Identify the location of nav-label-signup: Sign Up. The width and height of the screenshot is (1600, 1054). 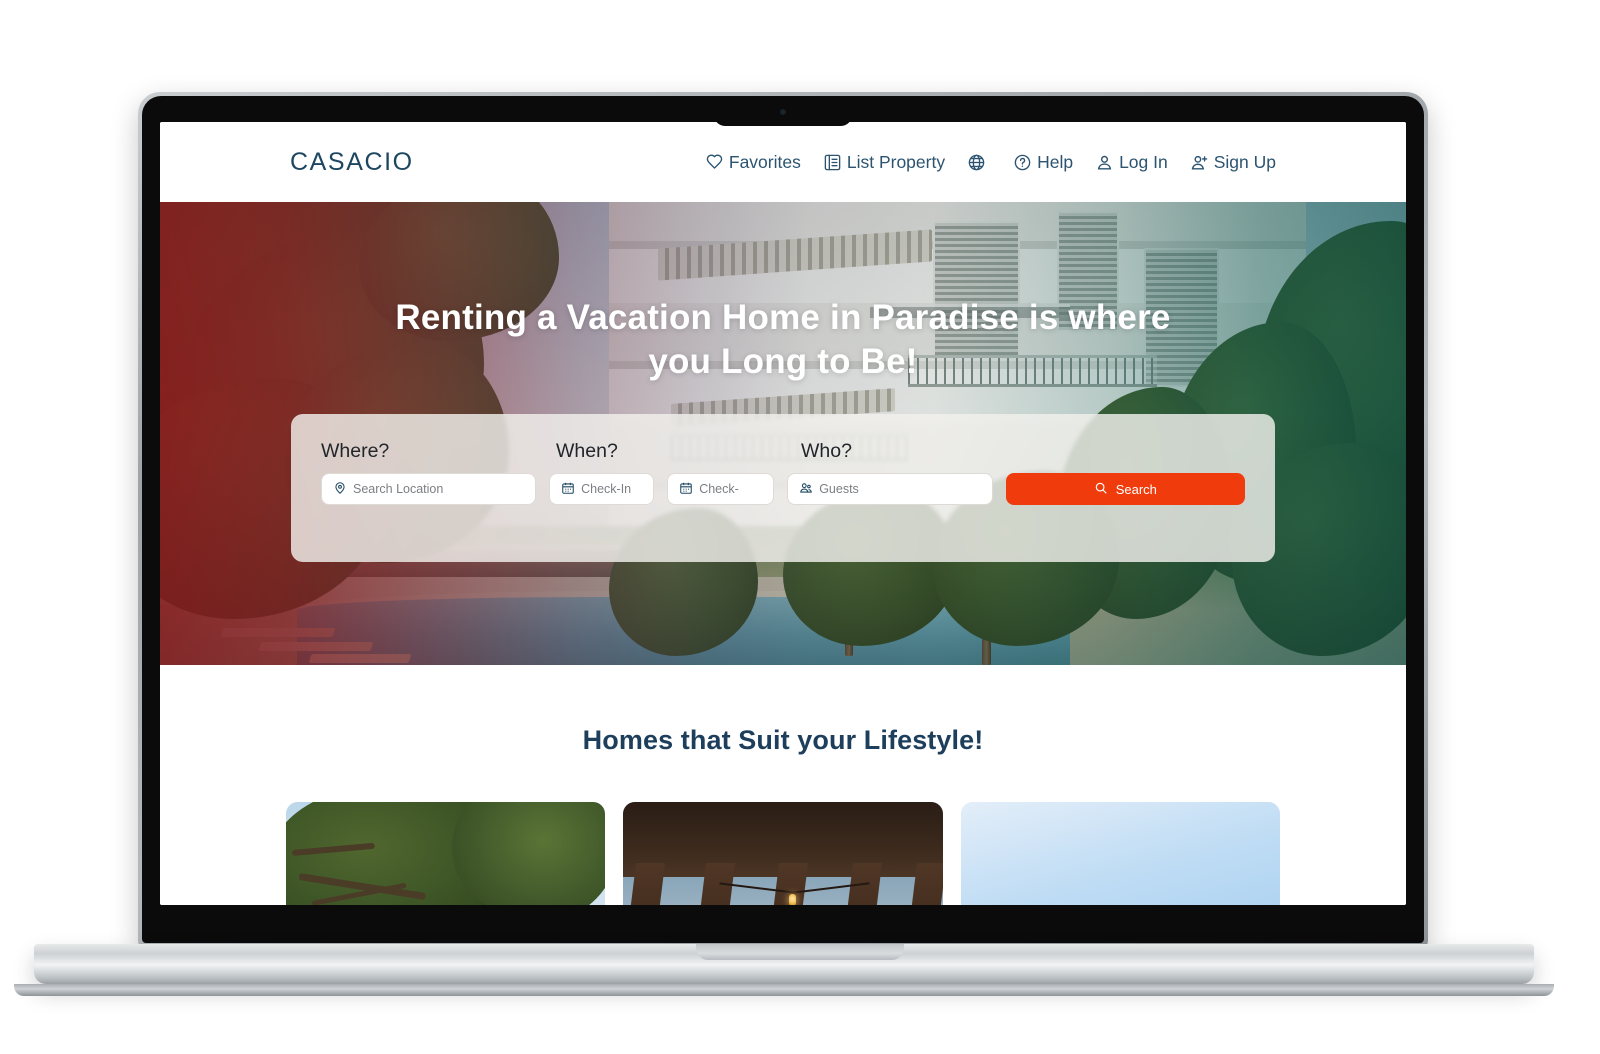
(1244, 161).